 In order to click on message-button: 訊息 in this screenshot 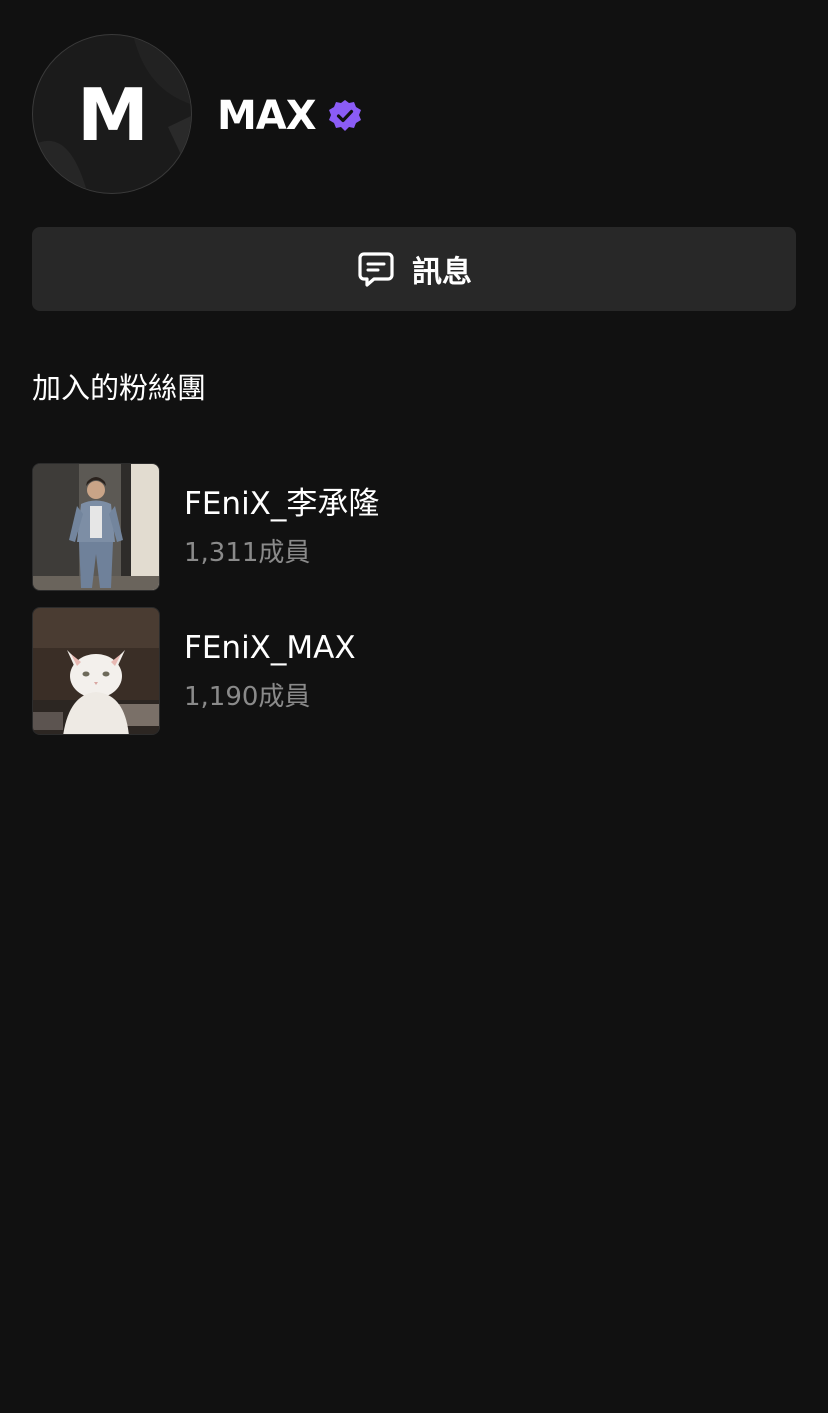, I will do `click(414, 269)`.